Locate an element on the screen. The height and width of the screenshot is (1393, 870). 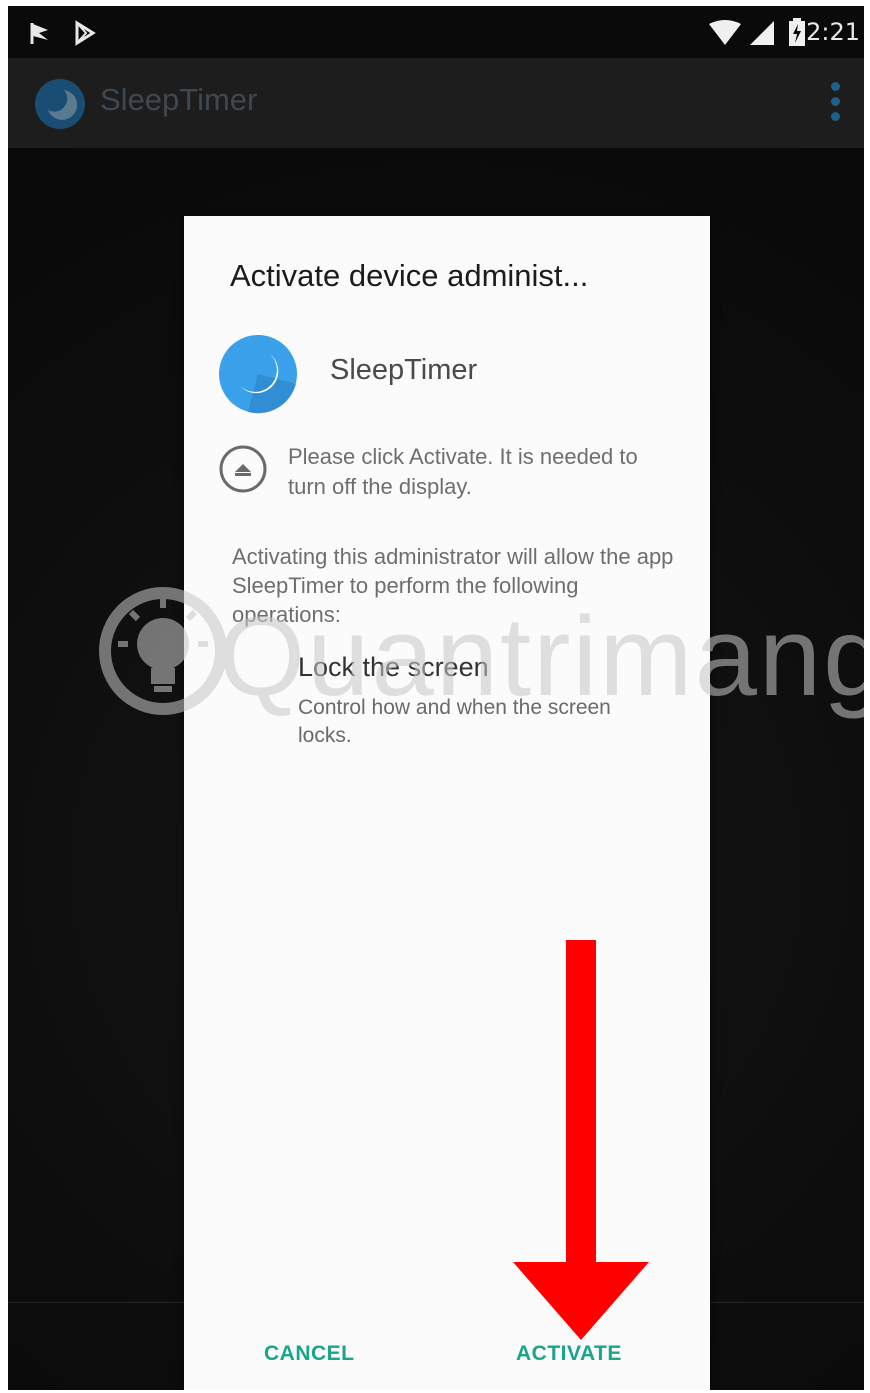
battery-icon is located at coordinates (797, 32).